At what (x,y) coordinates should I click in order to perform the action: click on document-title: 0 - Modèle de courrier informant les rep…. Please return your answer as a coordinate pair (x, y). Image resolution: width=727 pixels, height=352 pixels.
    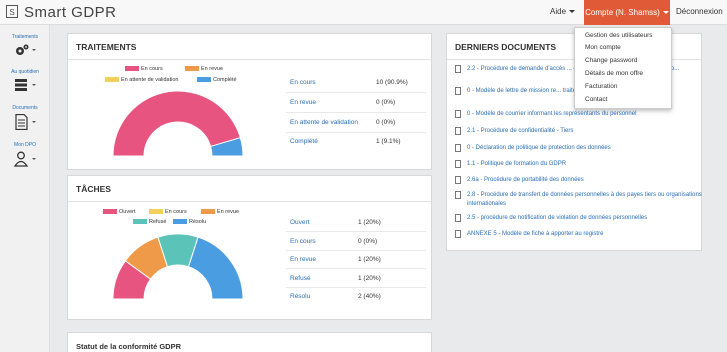
    Looking at the image, I should click on (552, 114).